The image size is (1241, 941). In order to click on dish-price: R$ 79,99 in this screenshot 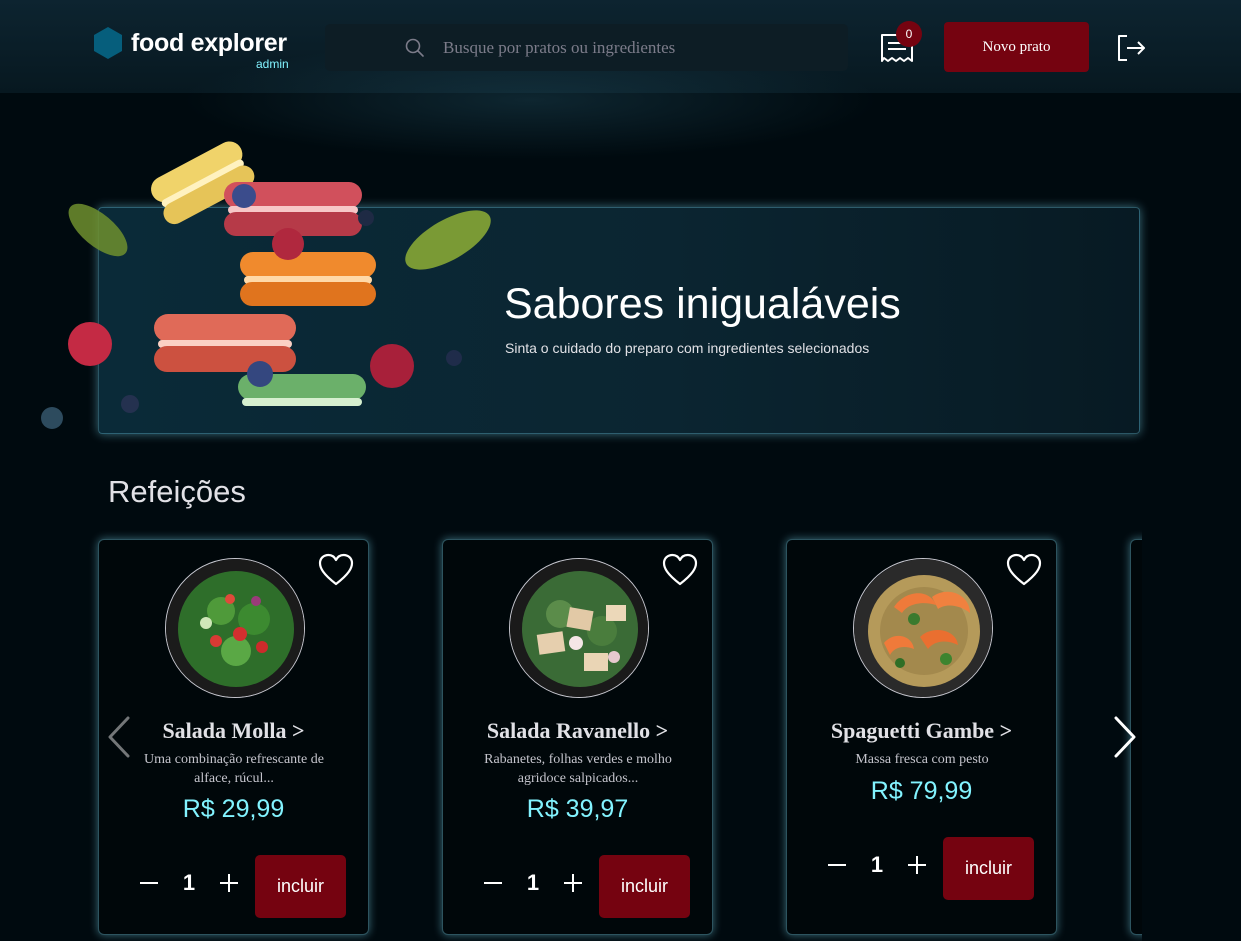, I will do `click(921, 791)`.